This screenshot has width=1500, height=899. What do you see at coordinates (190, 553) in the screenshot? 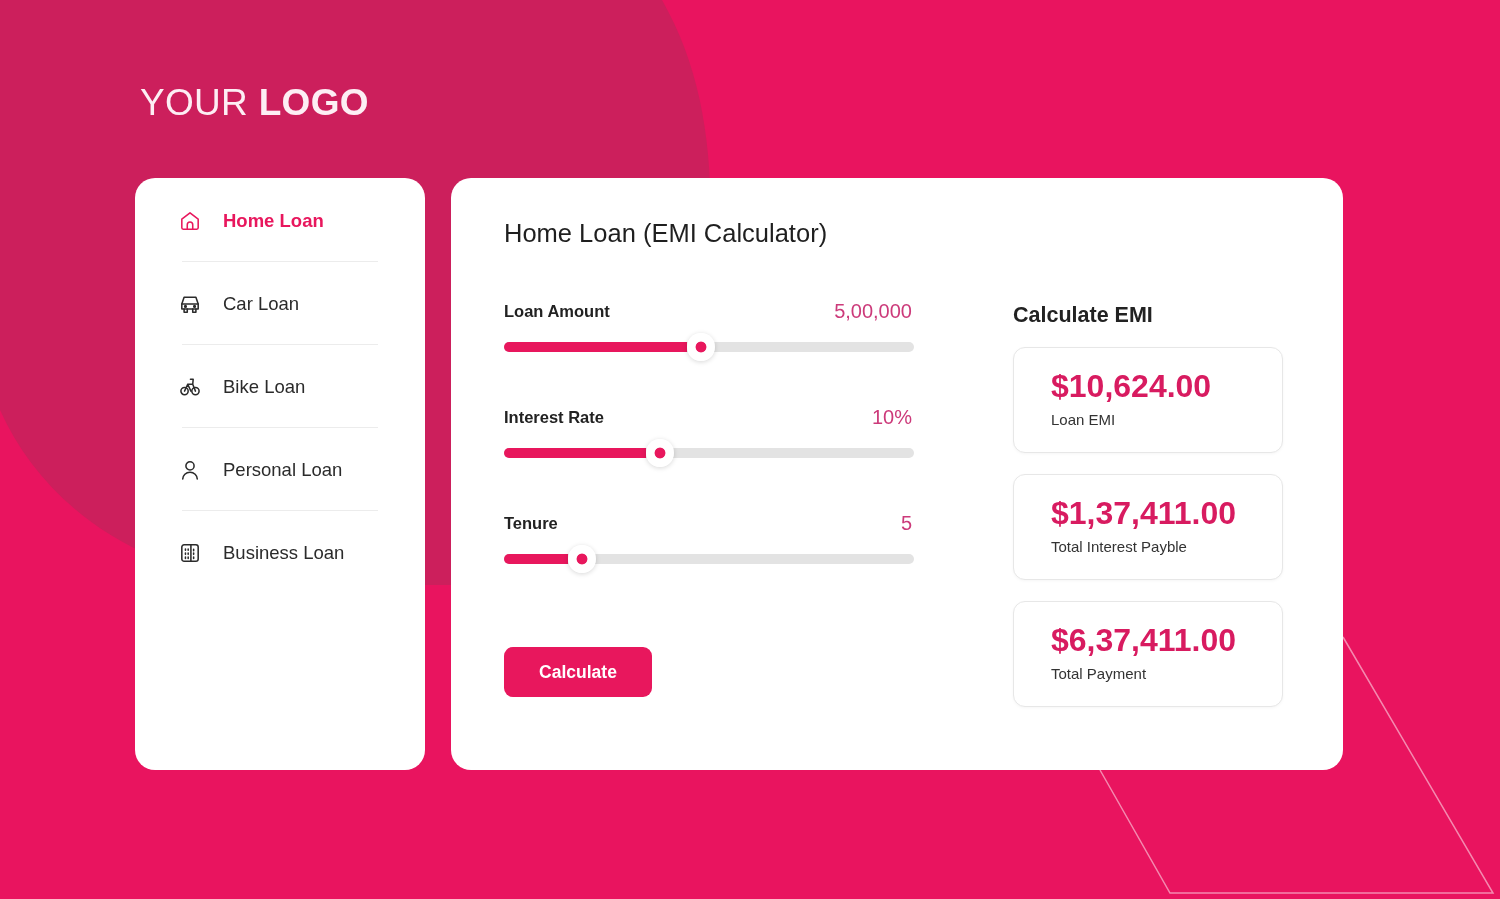
I see `building-icon` at bounding box center [190, 553].